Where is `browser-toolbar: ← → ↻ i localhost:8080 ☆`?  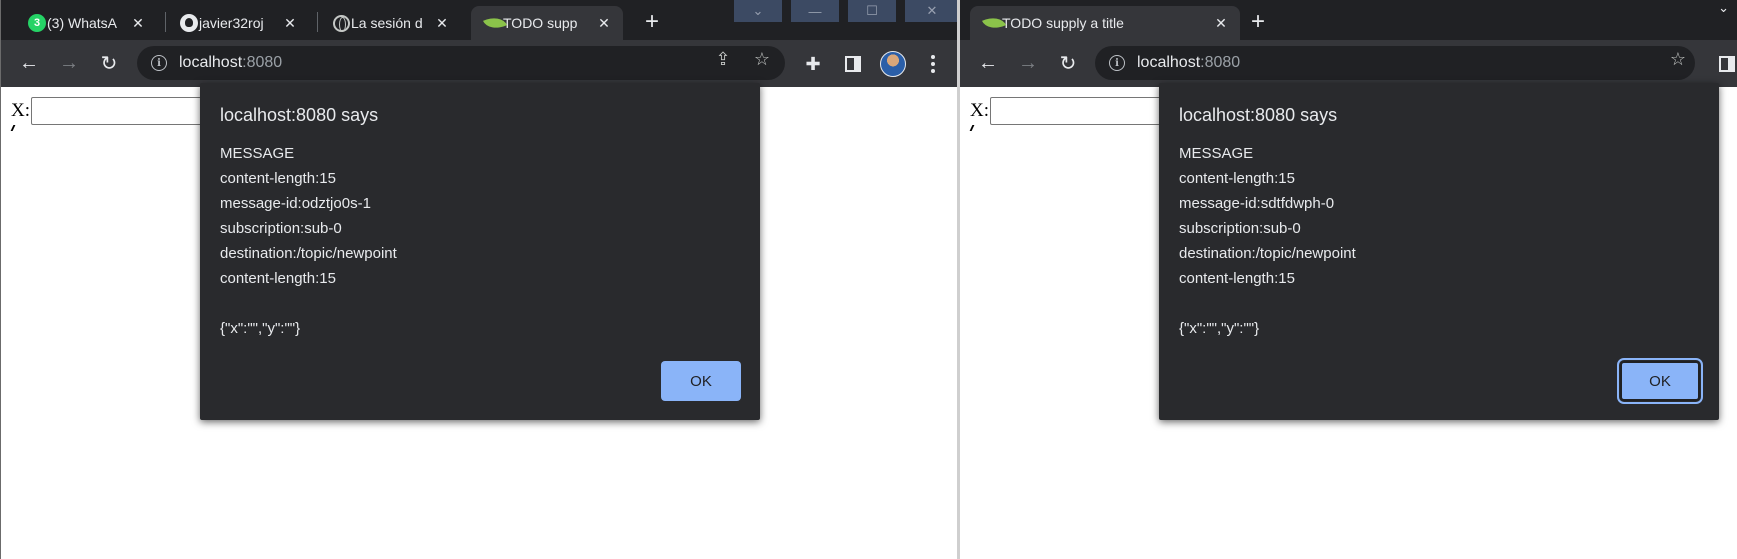 browser-toolbar: ← → ↻ i localhost:8080 ☆ is located at coordinates (1348, 63).